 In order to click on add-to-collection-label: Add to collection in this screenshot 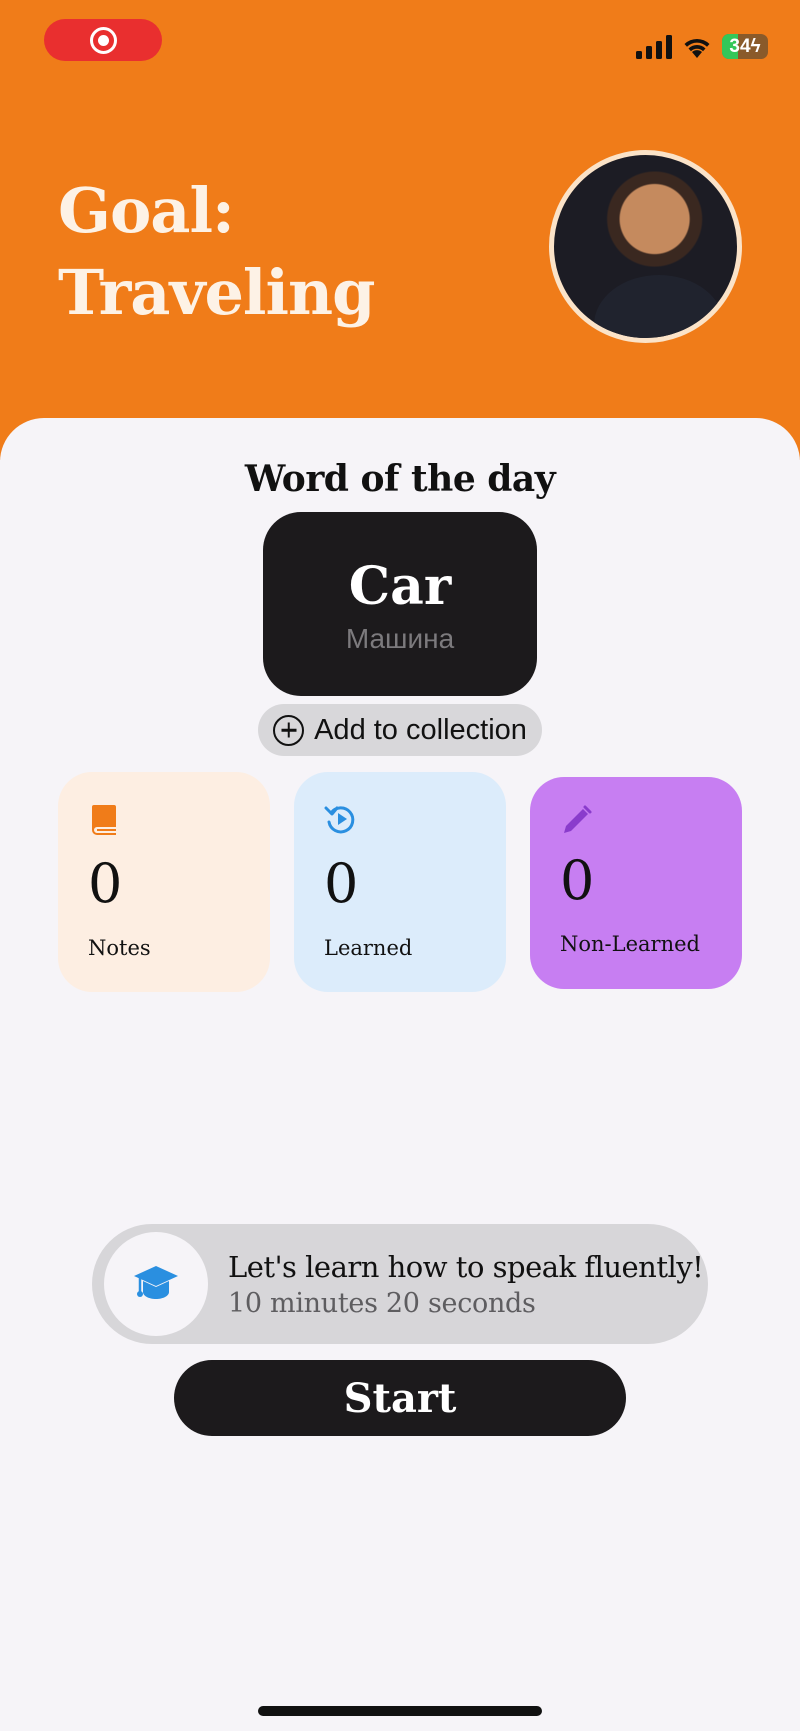, I will do `click(420, 729)`.